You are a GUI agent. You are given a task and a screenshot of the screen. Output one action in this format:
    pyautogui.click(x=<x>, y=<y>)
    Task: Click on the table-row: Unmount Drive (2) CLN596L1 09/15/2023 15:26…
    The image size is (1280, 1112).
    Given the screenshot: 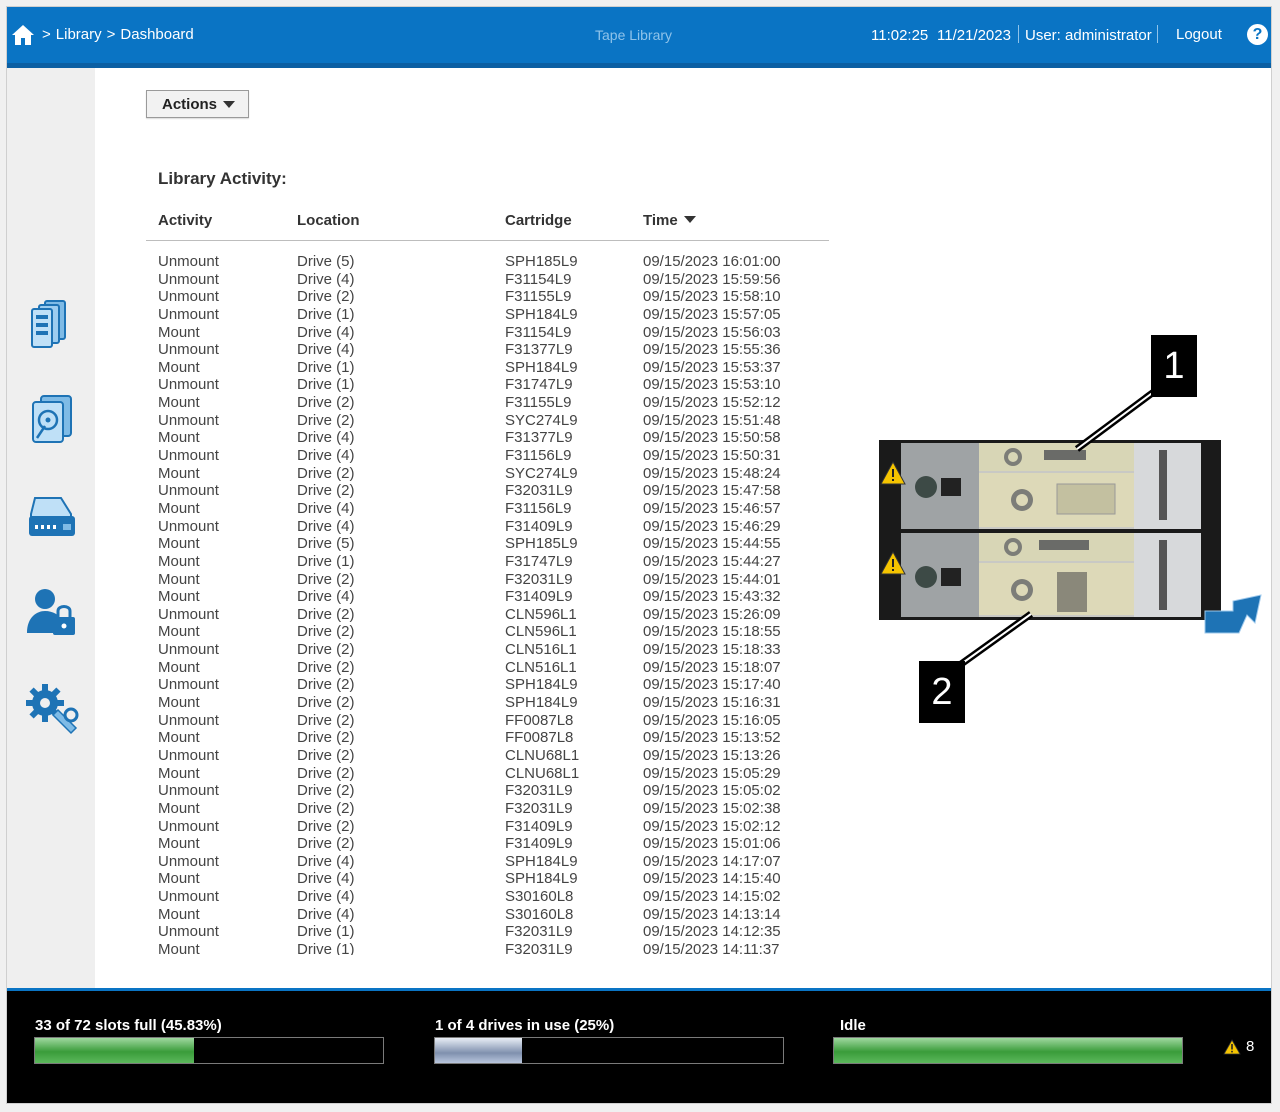 What is the action you would take?
    pyautogui.click(x=487, y=615)
    